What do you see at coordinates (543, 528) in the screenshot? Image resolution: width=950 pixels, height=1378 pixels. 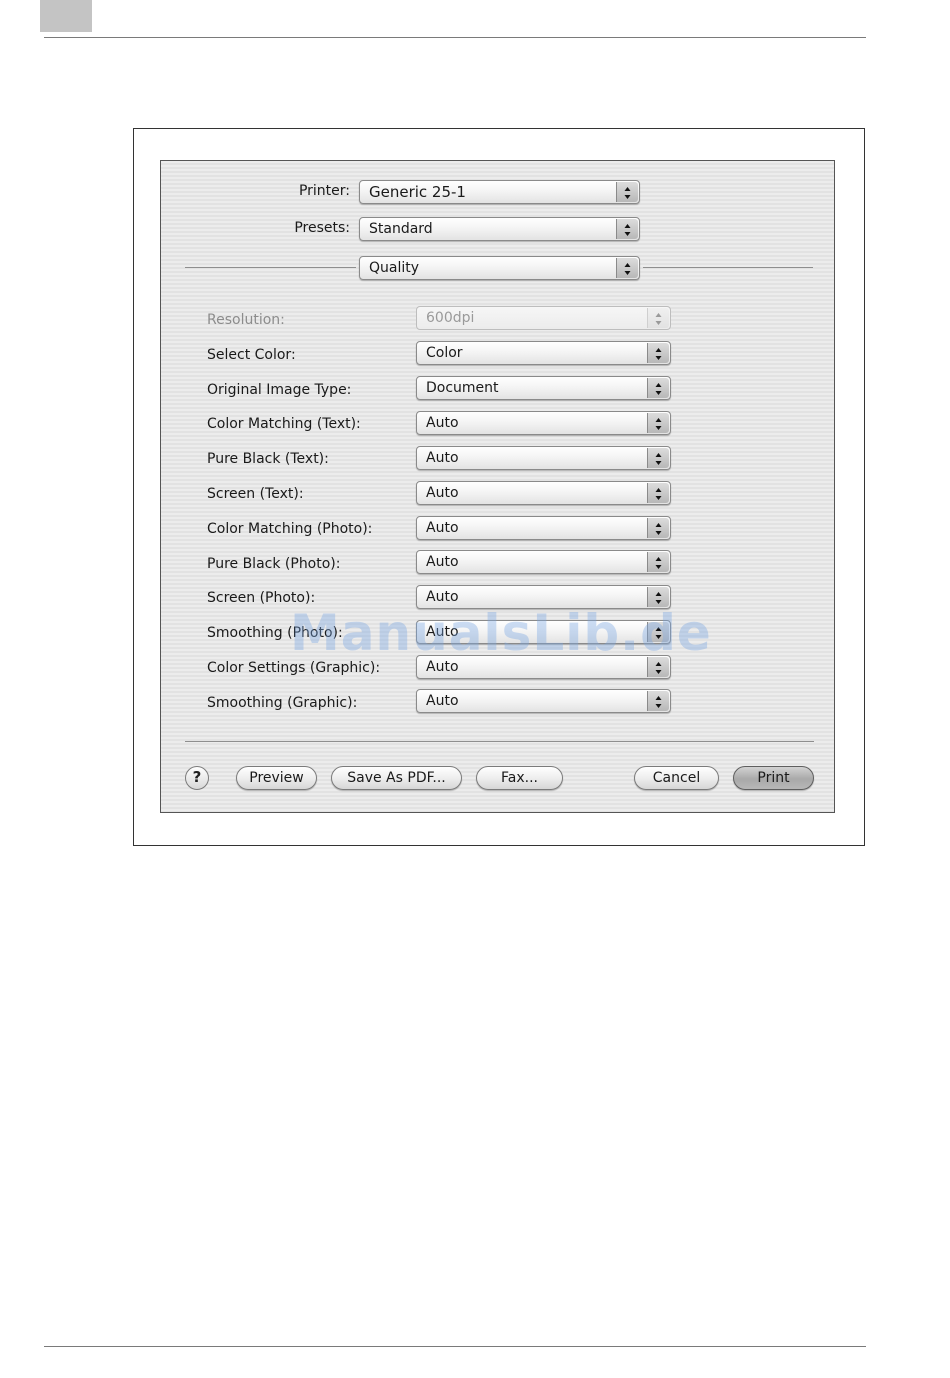 I see `color-matching-photo-select: Auto` at bounding box center [543, 528].